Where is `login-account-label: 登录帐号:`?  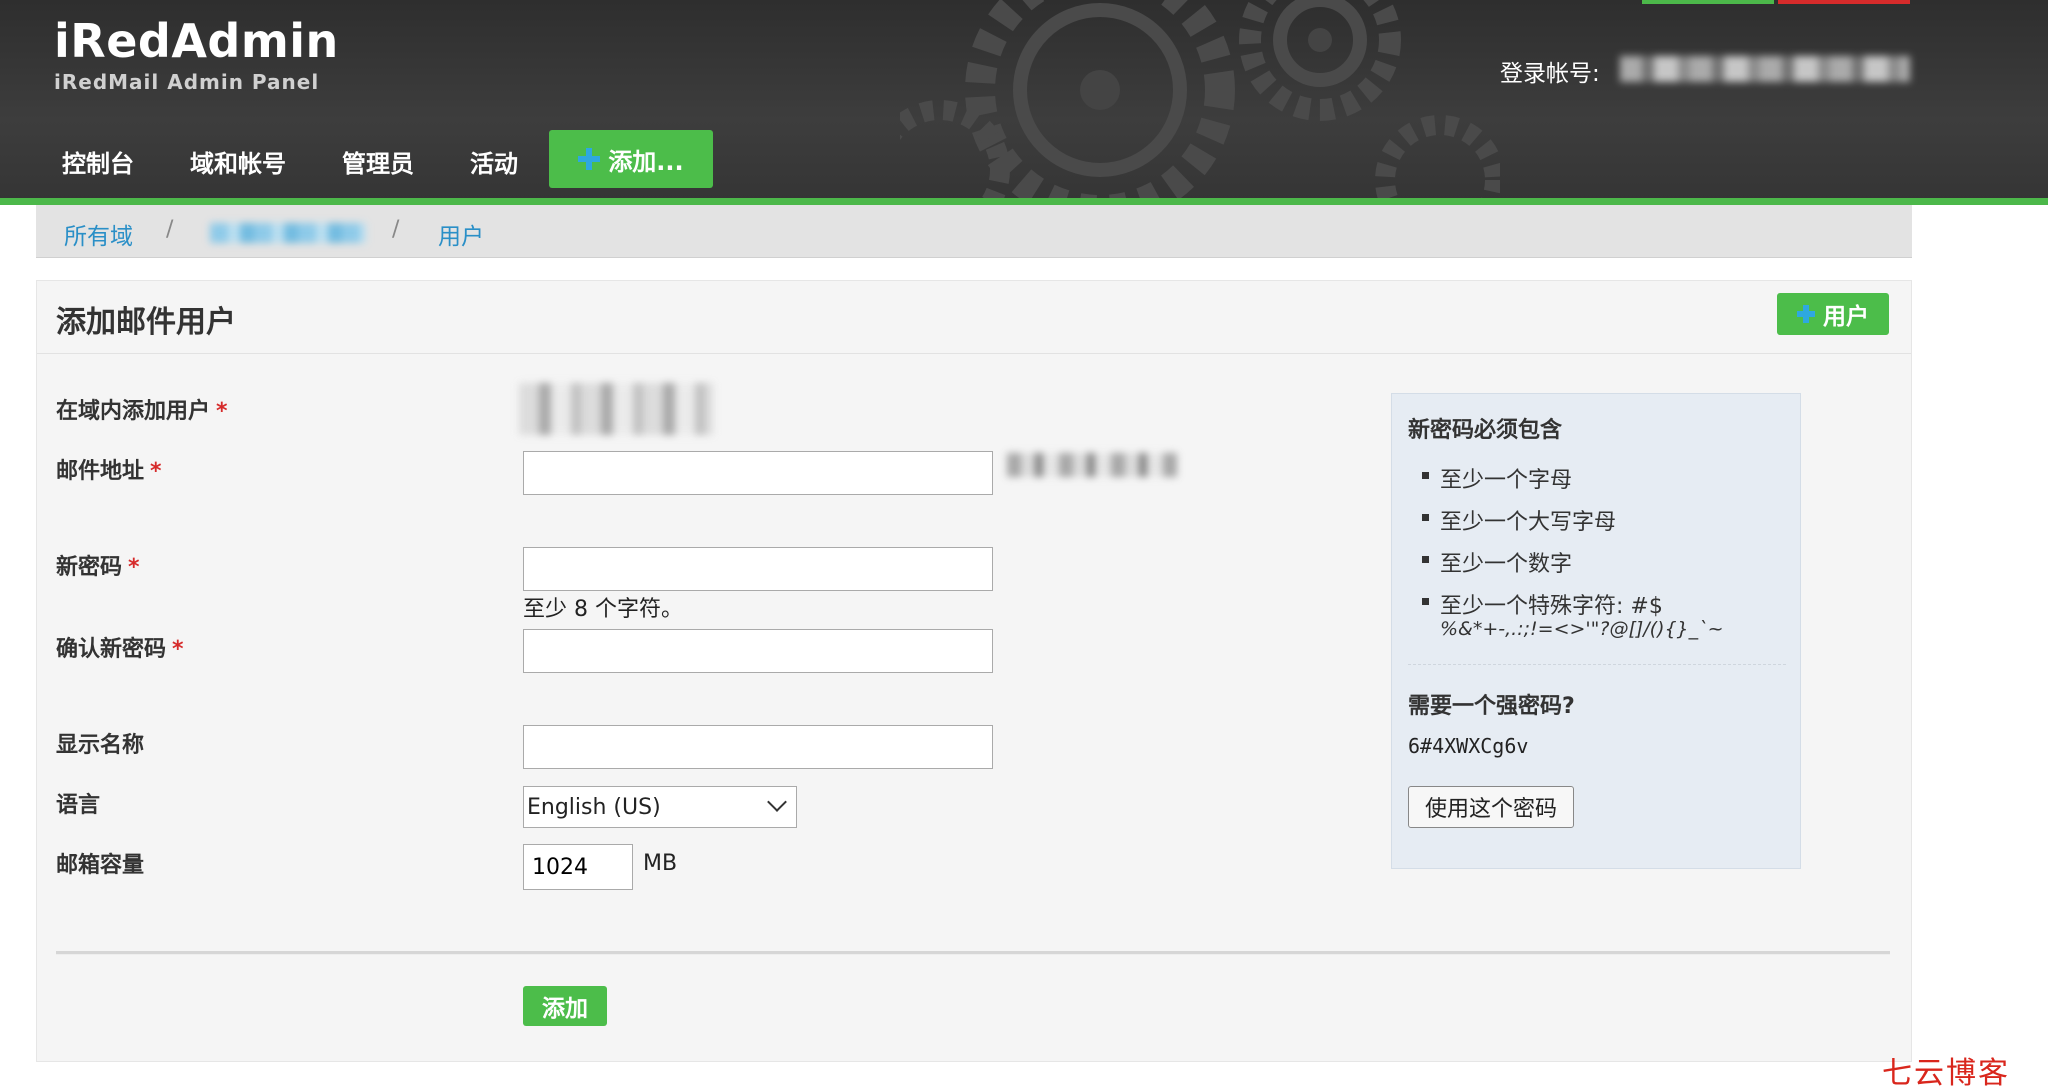 login-account-label: 登录帐号: is located at coordinates (1550, 74).